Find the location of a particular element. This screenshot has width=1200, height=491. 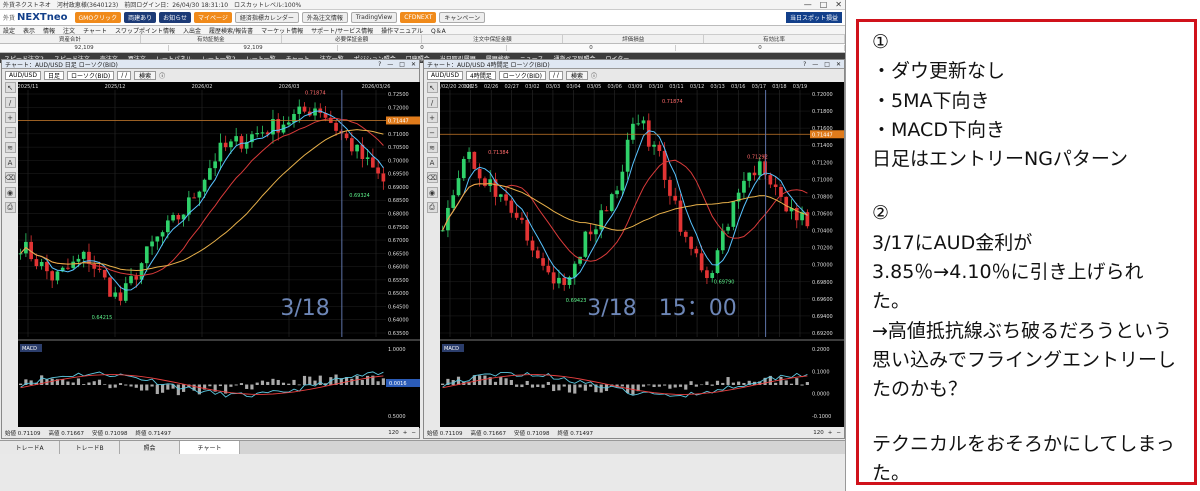

calendar-button: 経済指標カレンダー is located at coordinates (266, 17).